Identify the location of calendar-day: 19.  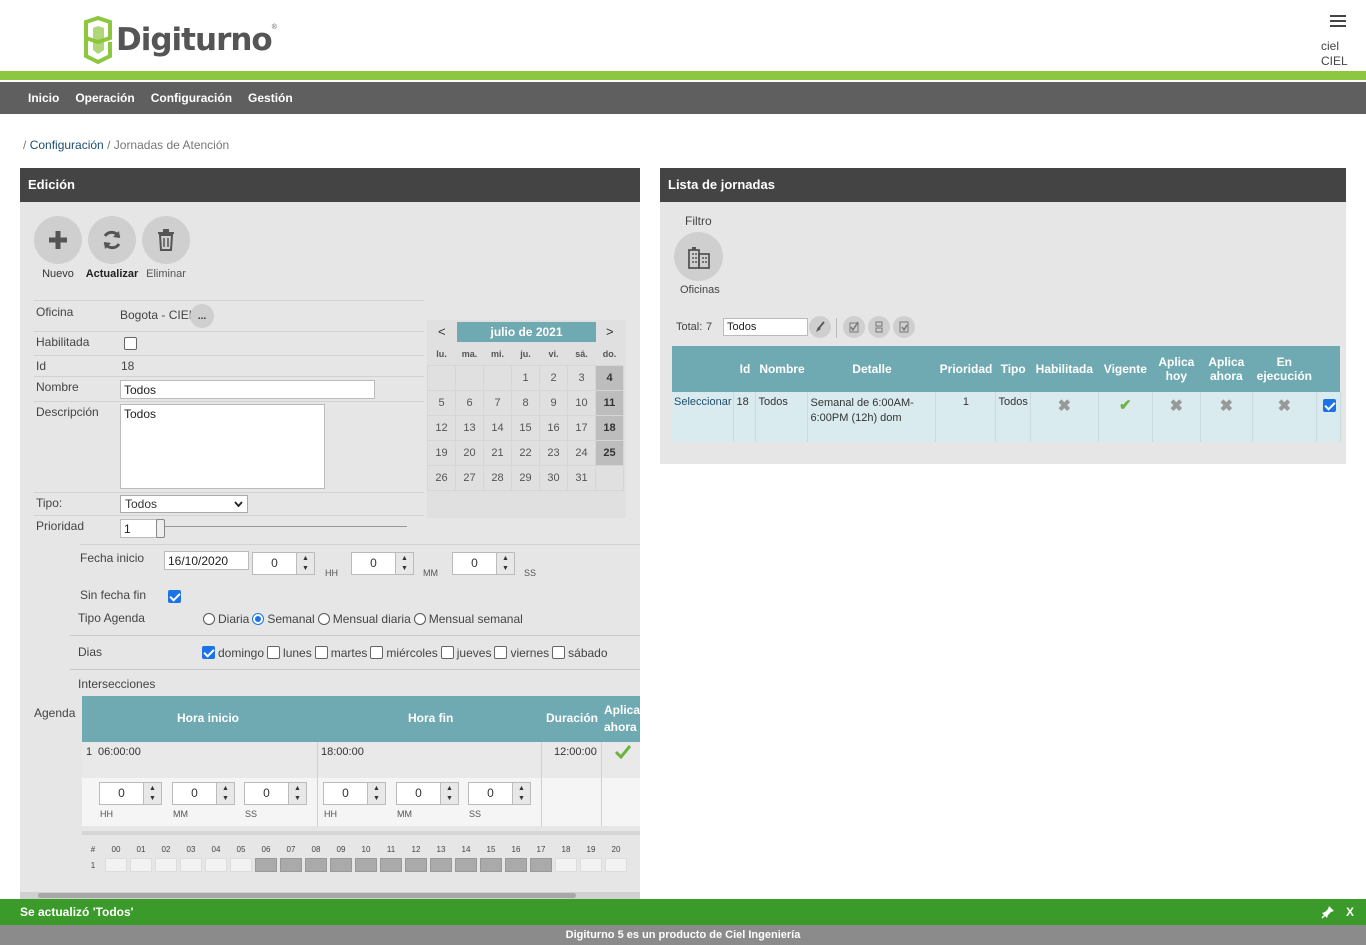
(441, 452).